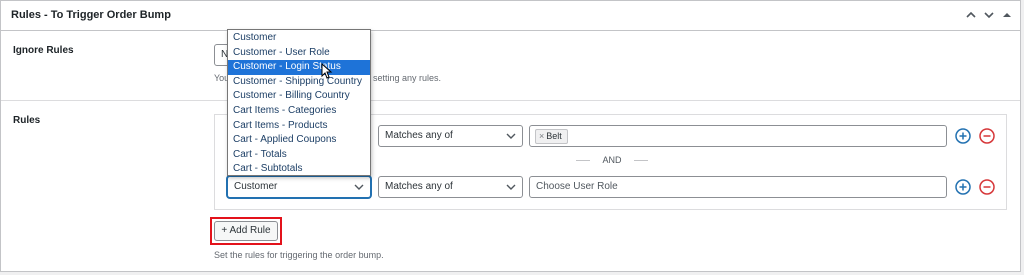  I want to click on and-connector: AND, so click(612, 160).